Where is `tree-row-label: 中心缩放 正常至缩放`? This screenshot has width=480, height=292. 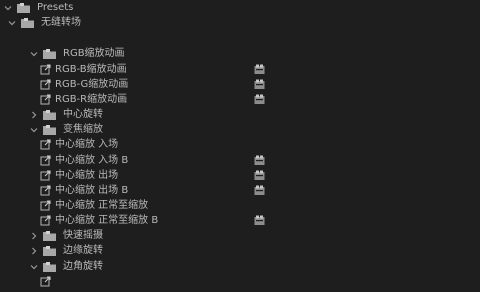
tree-row-label: 中心缩放 正常至缩放 is located at coordinates (102, 205).